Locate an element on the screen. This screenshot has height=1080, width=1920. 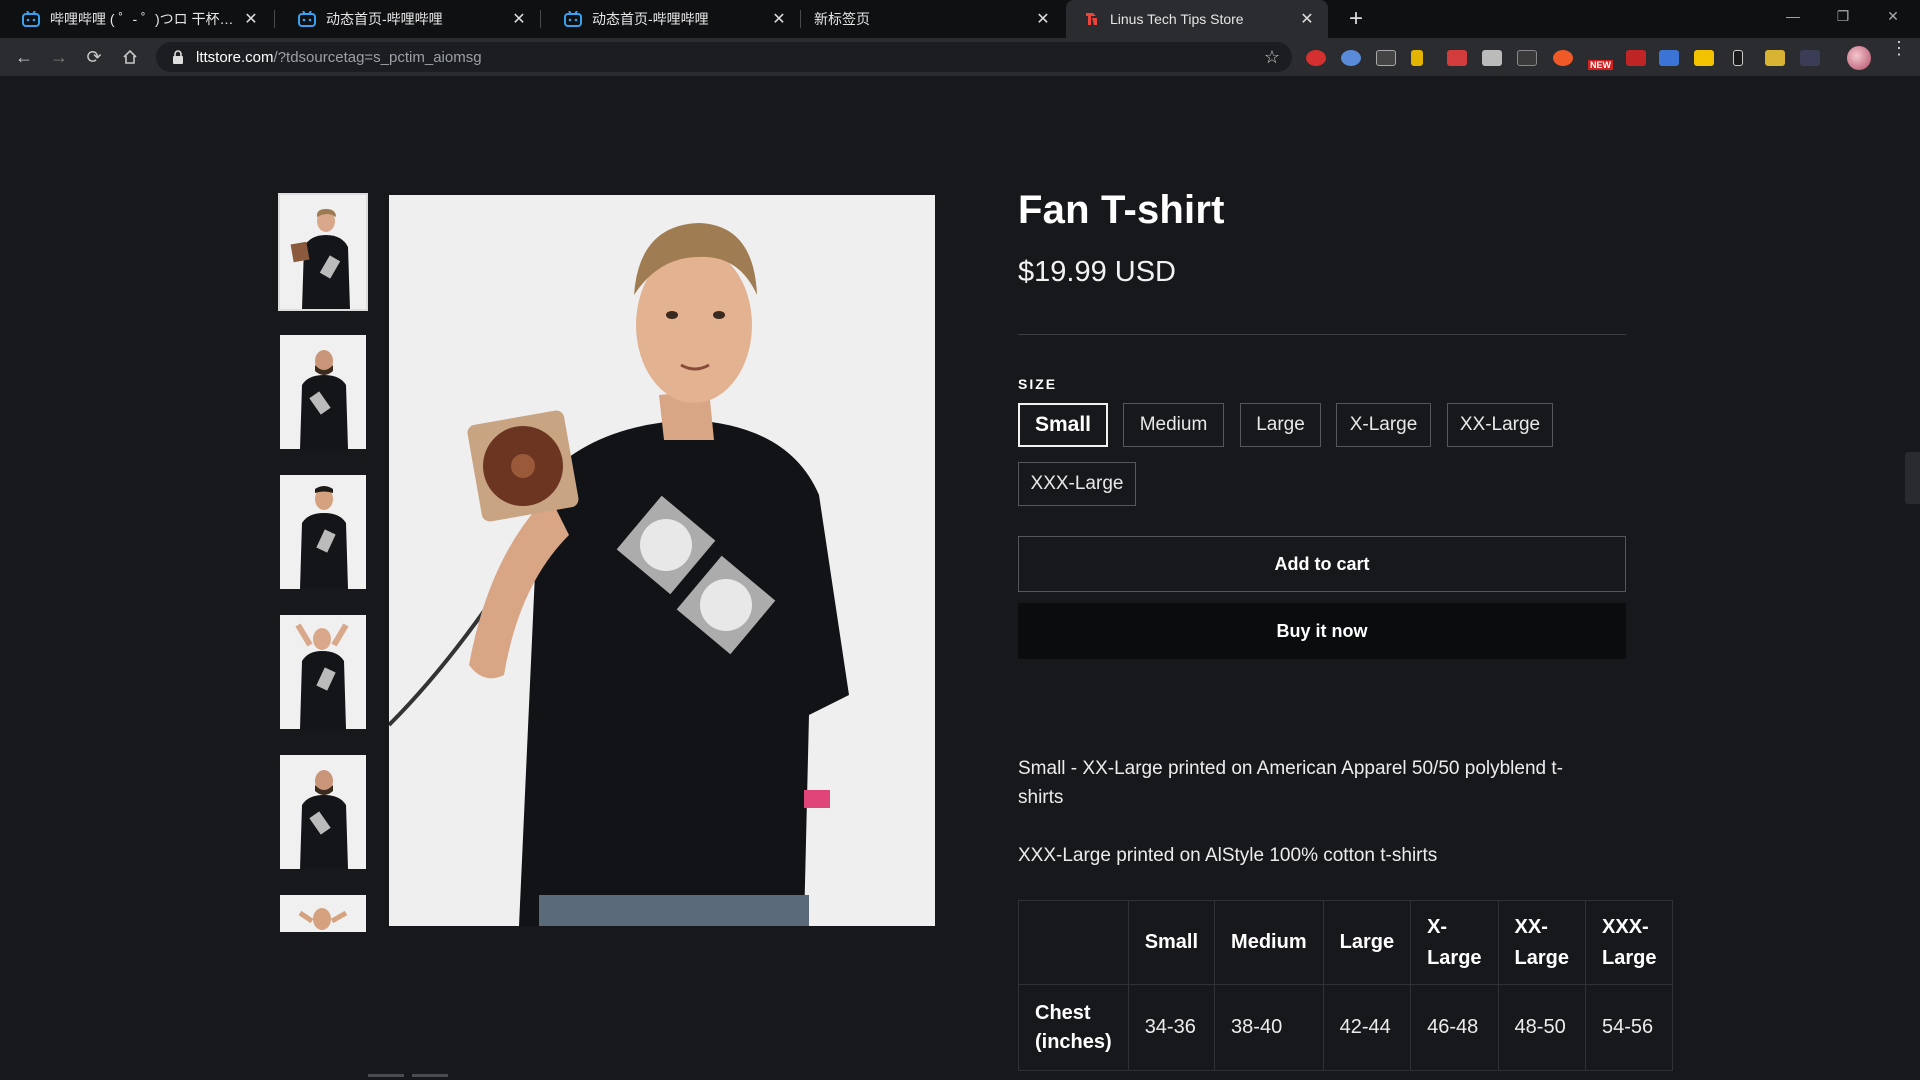
tab-bilibili-dynamic-2: 动态首页-哔哩哔哩 ✕ is located at coordinates (671, 19).